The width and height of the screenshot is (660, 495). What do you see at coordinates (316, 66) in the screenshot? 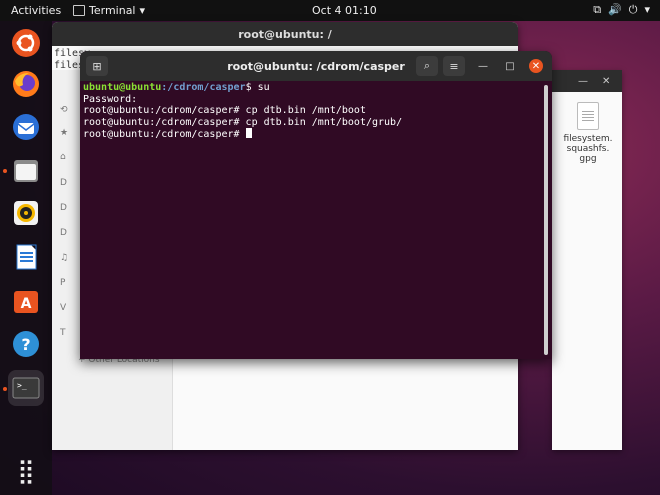
I see `terminal-header: ⊞ root@ubuntu: /cdrom/casper ⌕ ≡ — □ ✕` at bounding box center [316, 66].